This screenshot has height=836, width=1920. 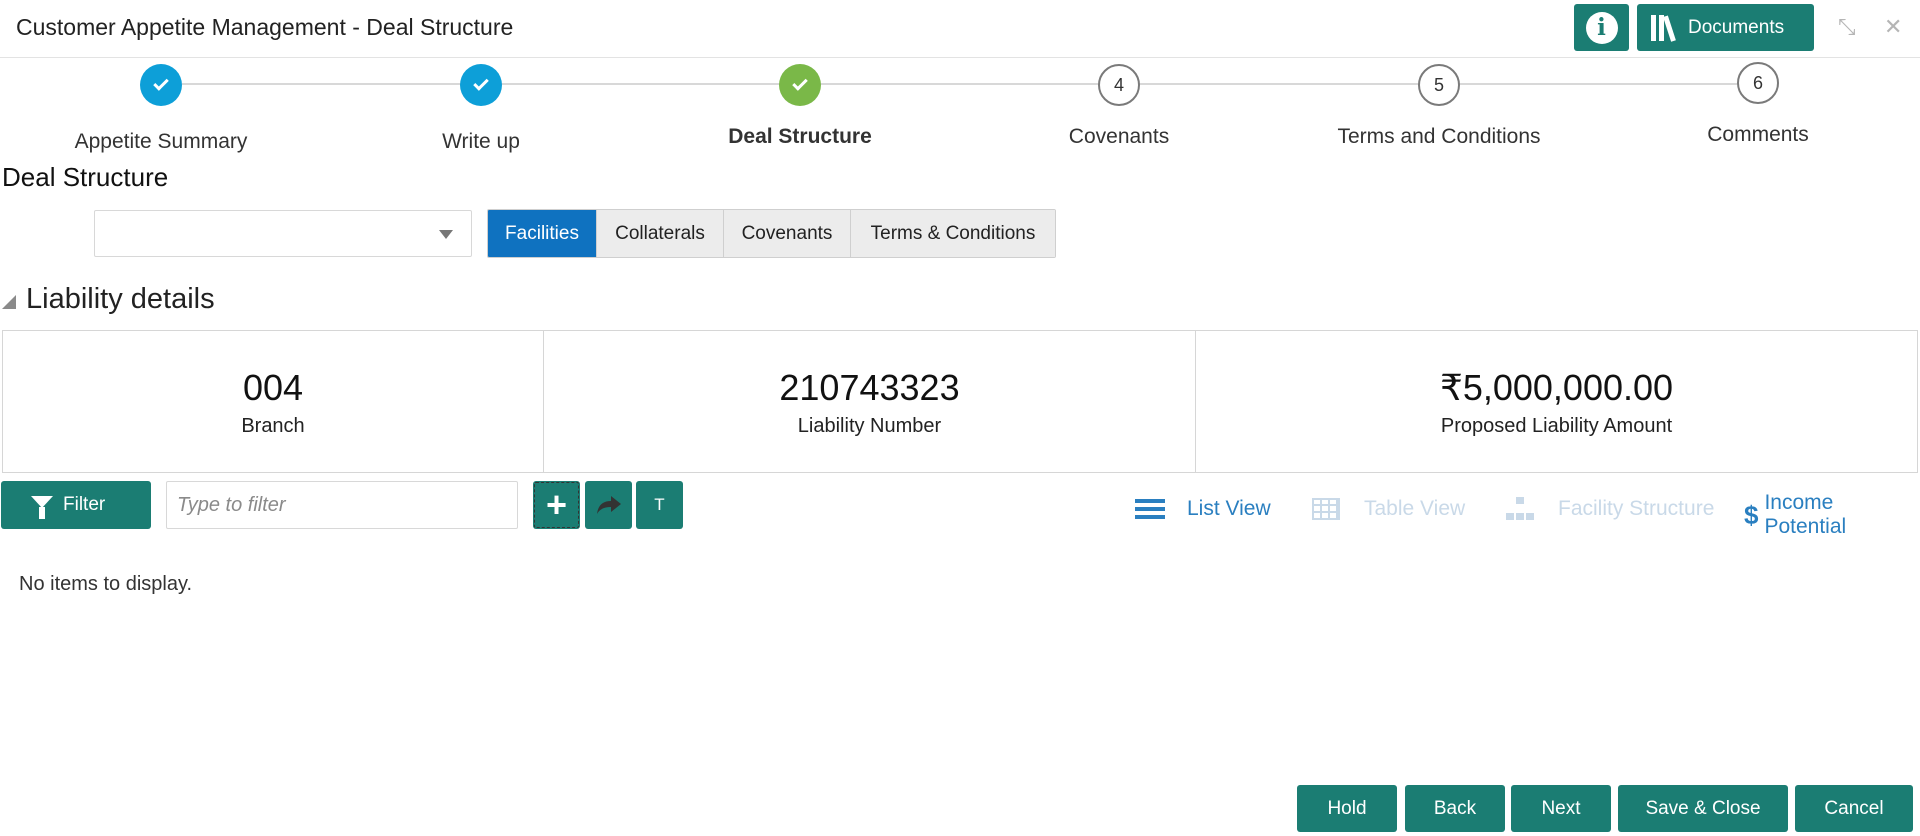 What do you see at coordinates (1415, 508) in the screenshot?
I see `table-view-label: Table View` at bounding box center [1415, 508].